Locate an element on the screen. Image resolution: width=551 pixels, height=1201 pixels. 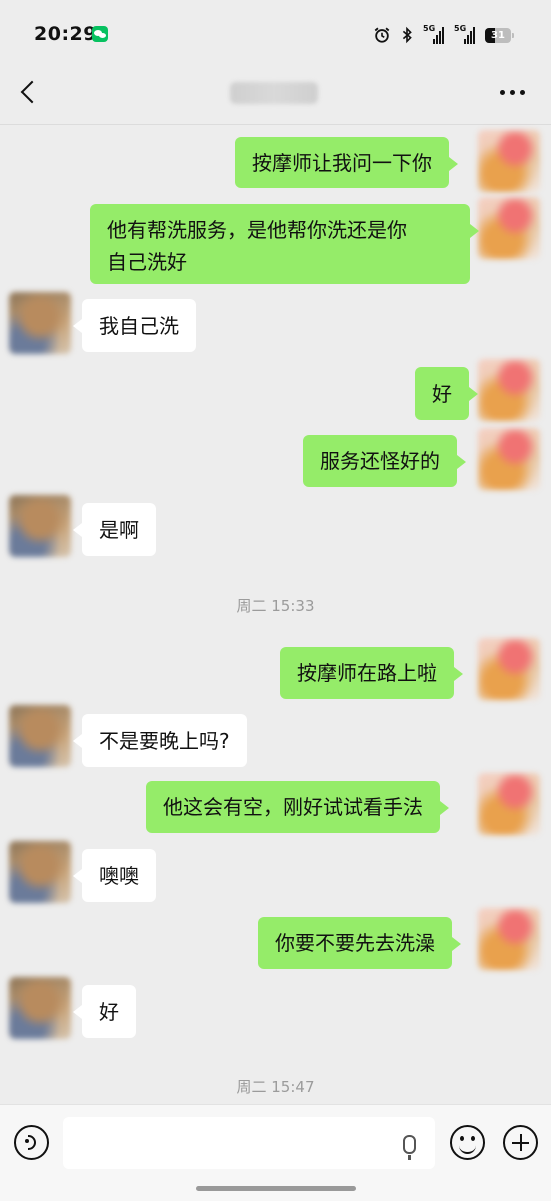
chevron-left-icon is located at coordinates (32, 92).